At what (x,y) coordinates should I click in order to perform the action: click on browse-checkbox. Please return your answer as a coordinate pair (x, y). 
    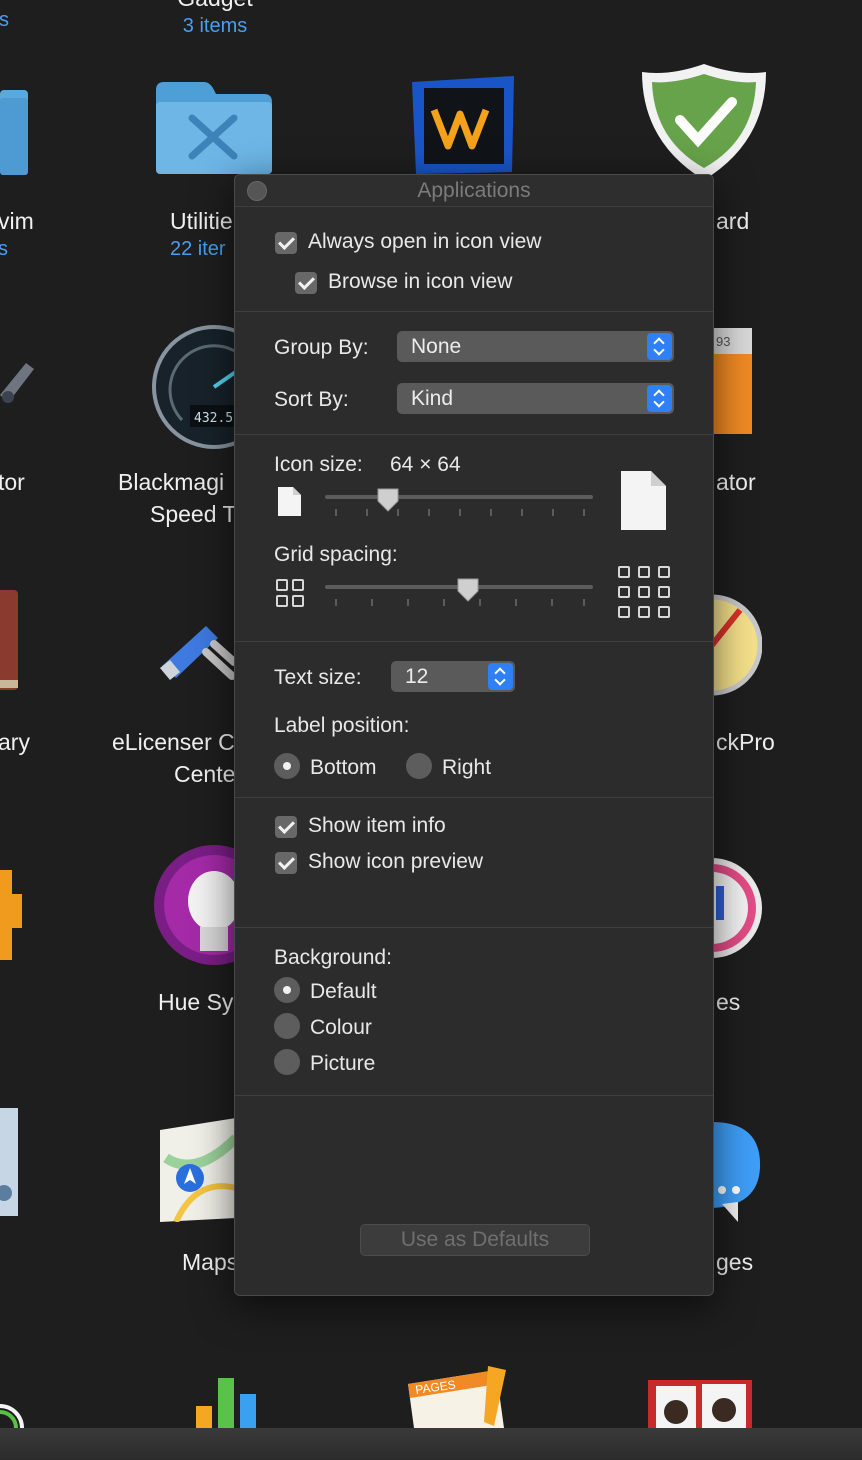
    Looking at the image, I should click on (306, 283).